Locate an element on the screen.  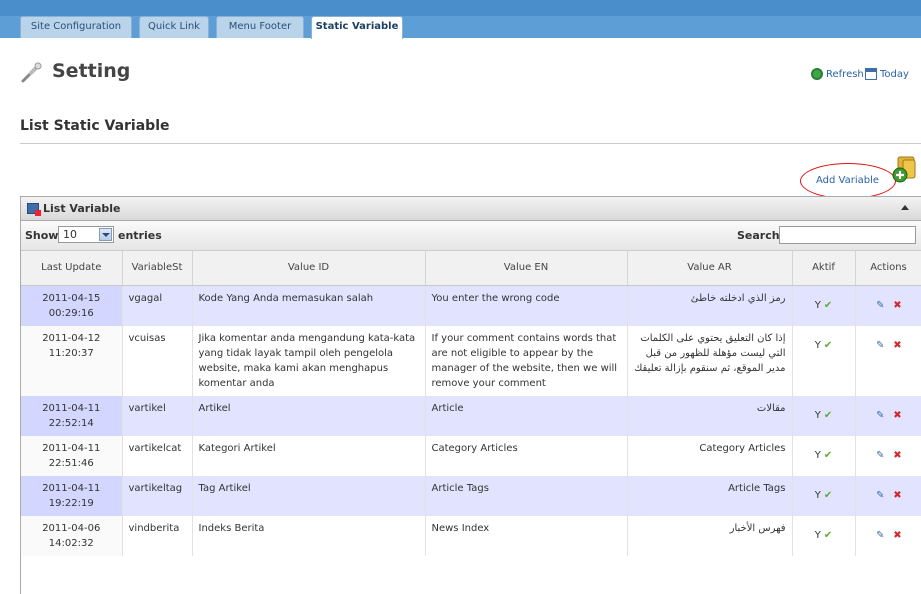
cell-last-update: 2011-04-11 22:51:46 is located at coordinates (72, 455).